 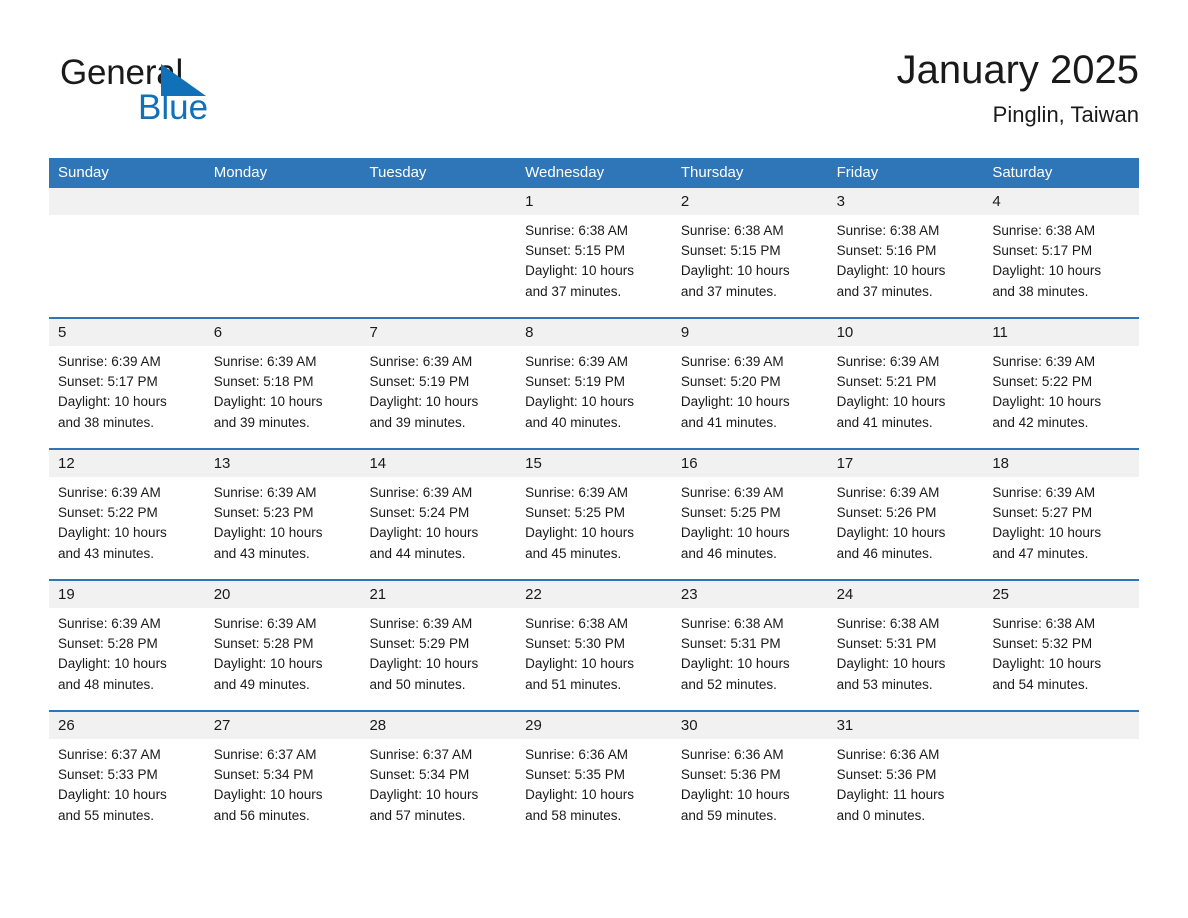 I want to click on daylight-text-line2: and 42 minutes., so click(x=1040, y=422).